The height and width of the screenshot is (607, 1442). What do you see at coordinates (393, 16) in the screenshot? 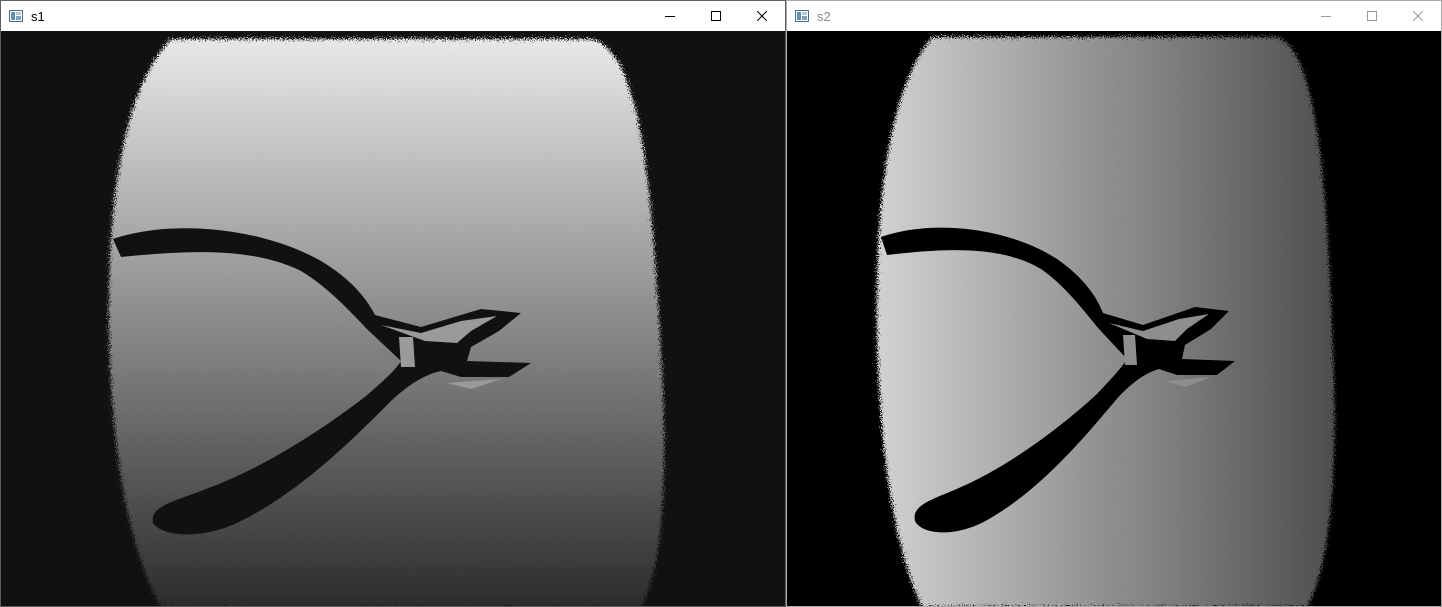
I see `titlebar-s1: s1` at bounding box center [393, 16].